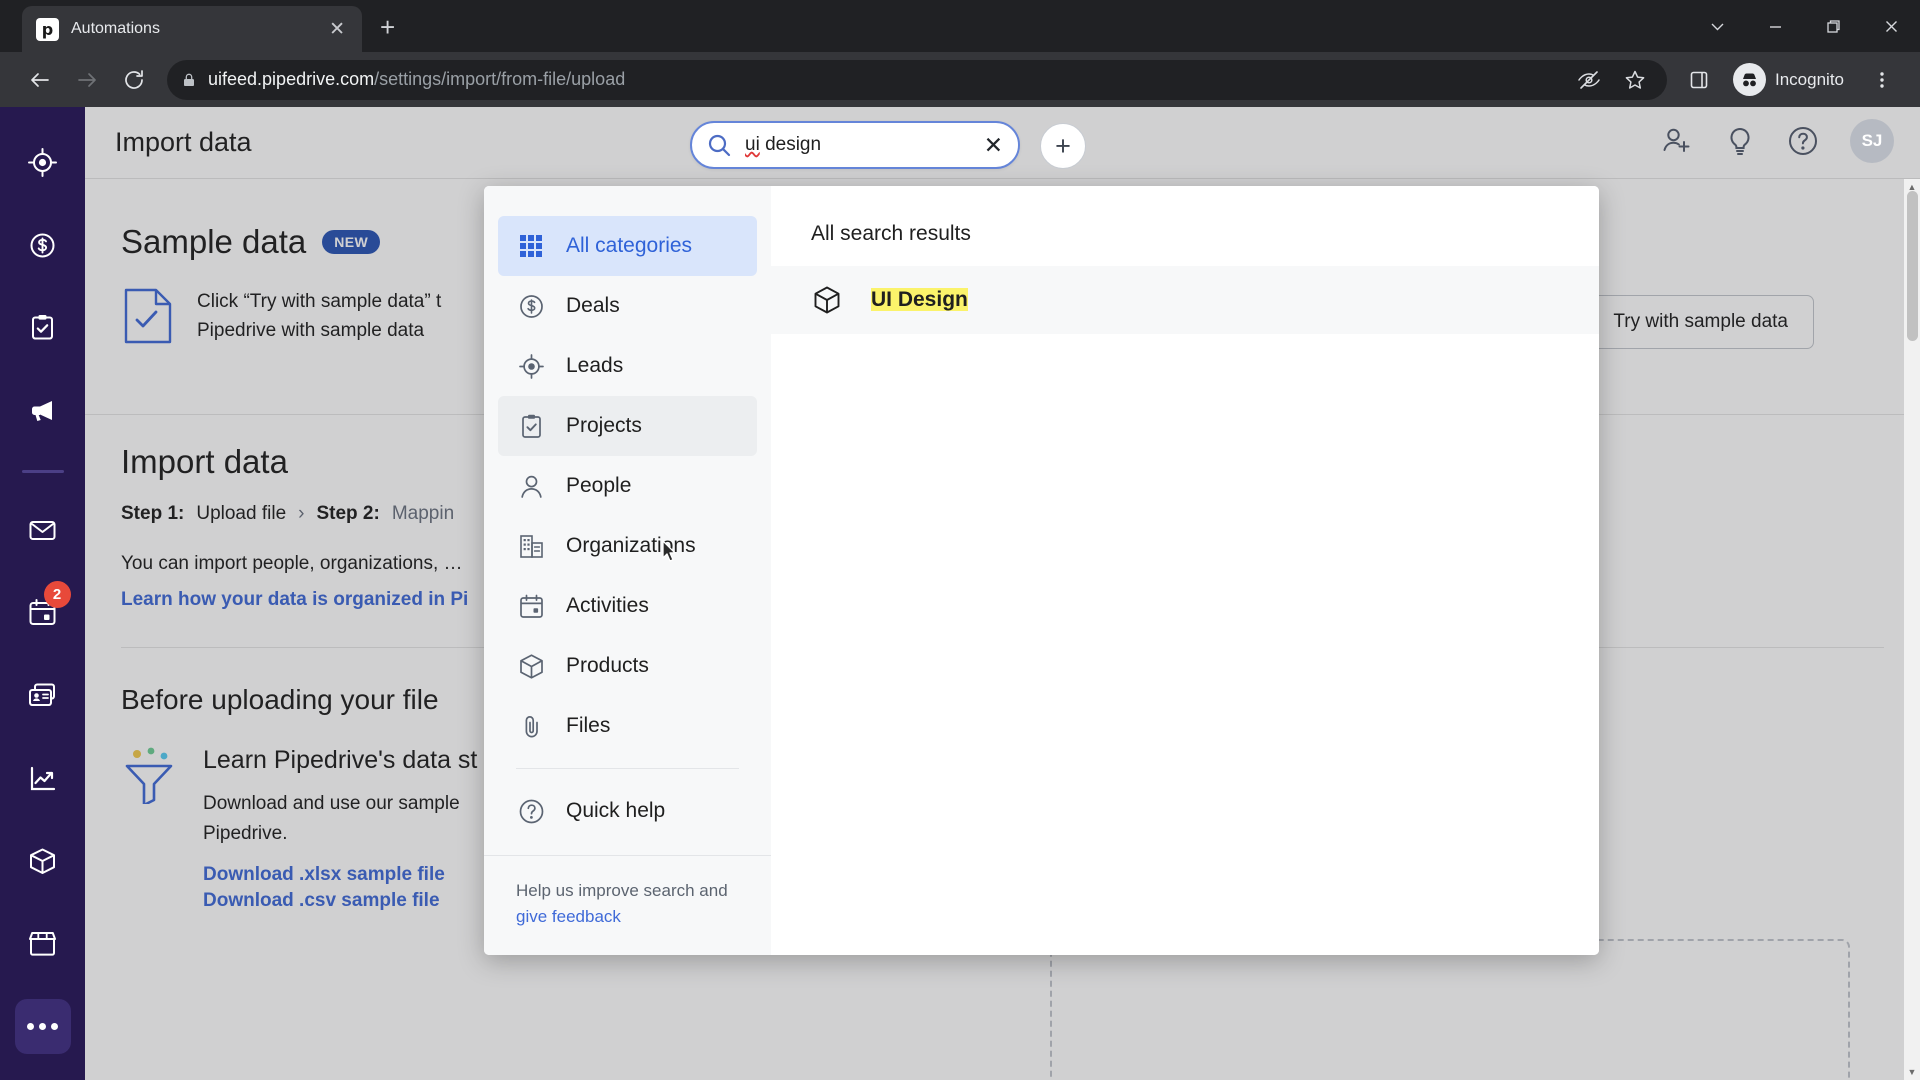 This screenshot has height=1080, width=1920. I want to click on search-result-item: UI Design, so click(1185, 300).